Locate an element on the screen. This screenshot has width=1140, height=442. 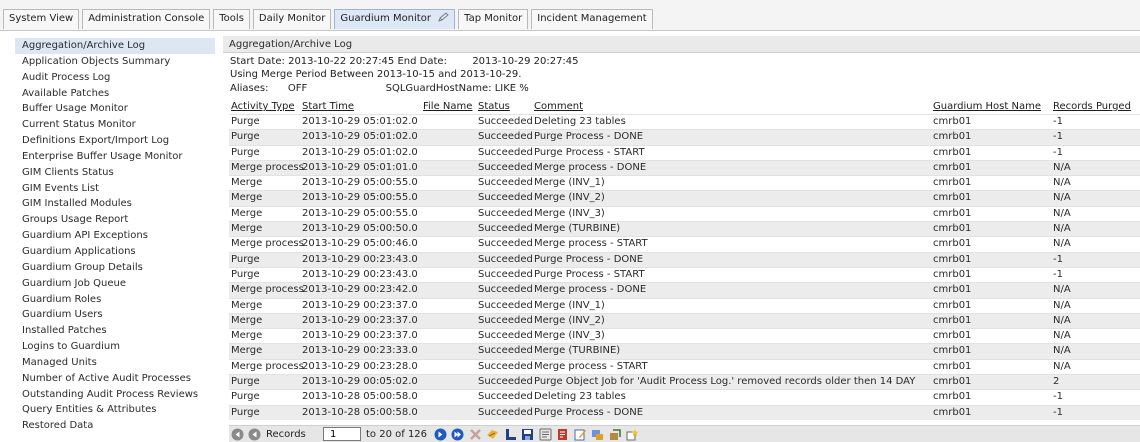
tab-guardium-monitor: Guardium Monitor is located at coordinates (395, 19).